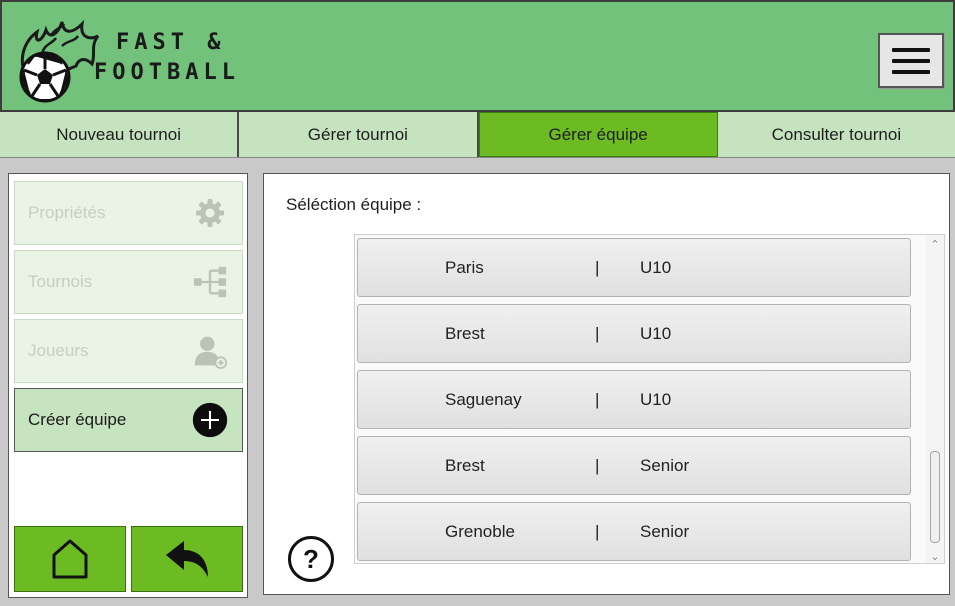 The image size is (955, 606). I want to click on sidebar-item-label: Tournois, so click(60, 281).